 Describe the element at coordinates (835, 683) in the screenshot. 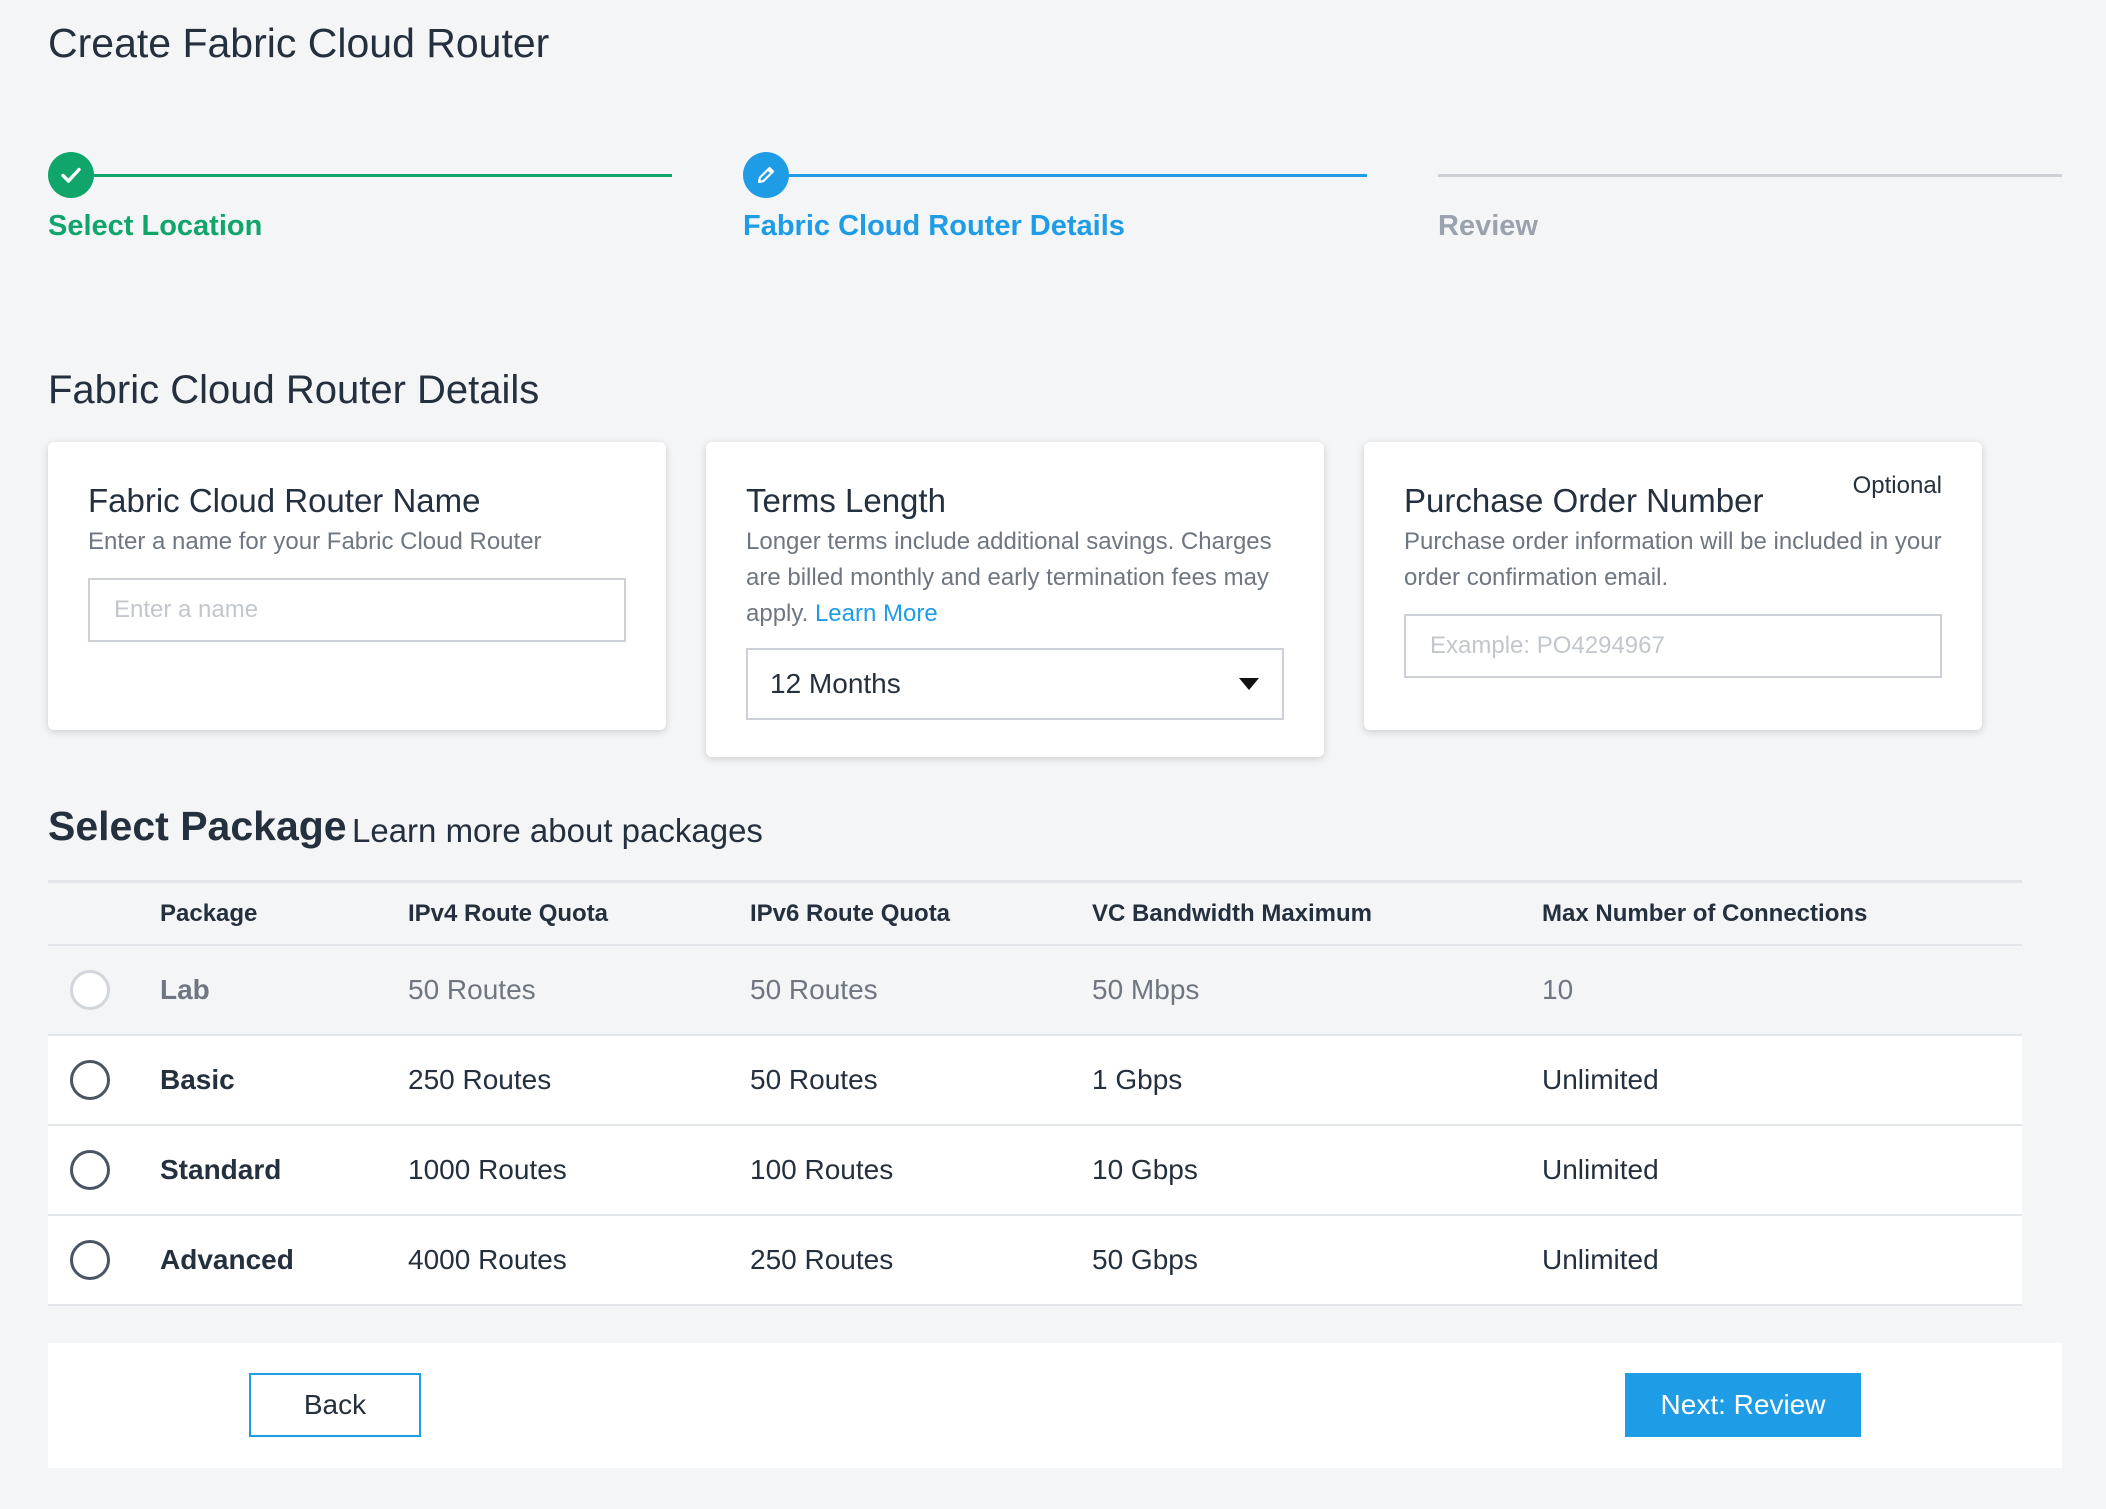

I see `terms-selected-value: 12 Months` at that location.